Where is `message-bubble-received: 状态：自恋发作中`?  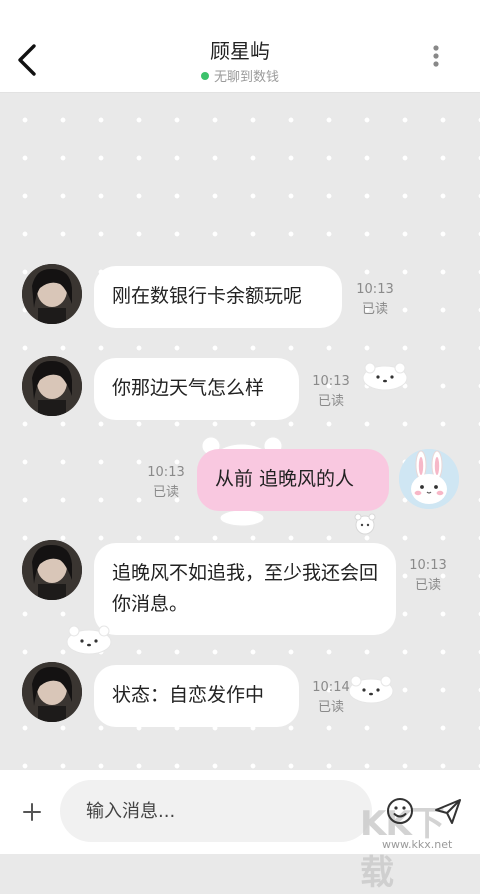
message-bubble-received: 状态：自恋发作中 is located at coordinates (196, 696).